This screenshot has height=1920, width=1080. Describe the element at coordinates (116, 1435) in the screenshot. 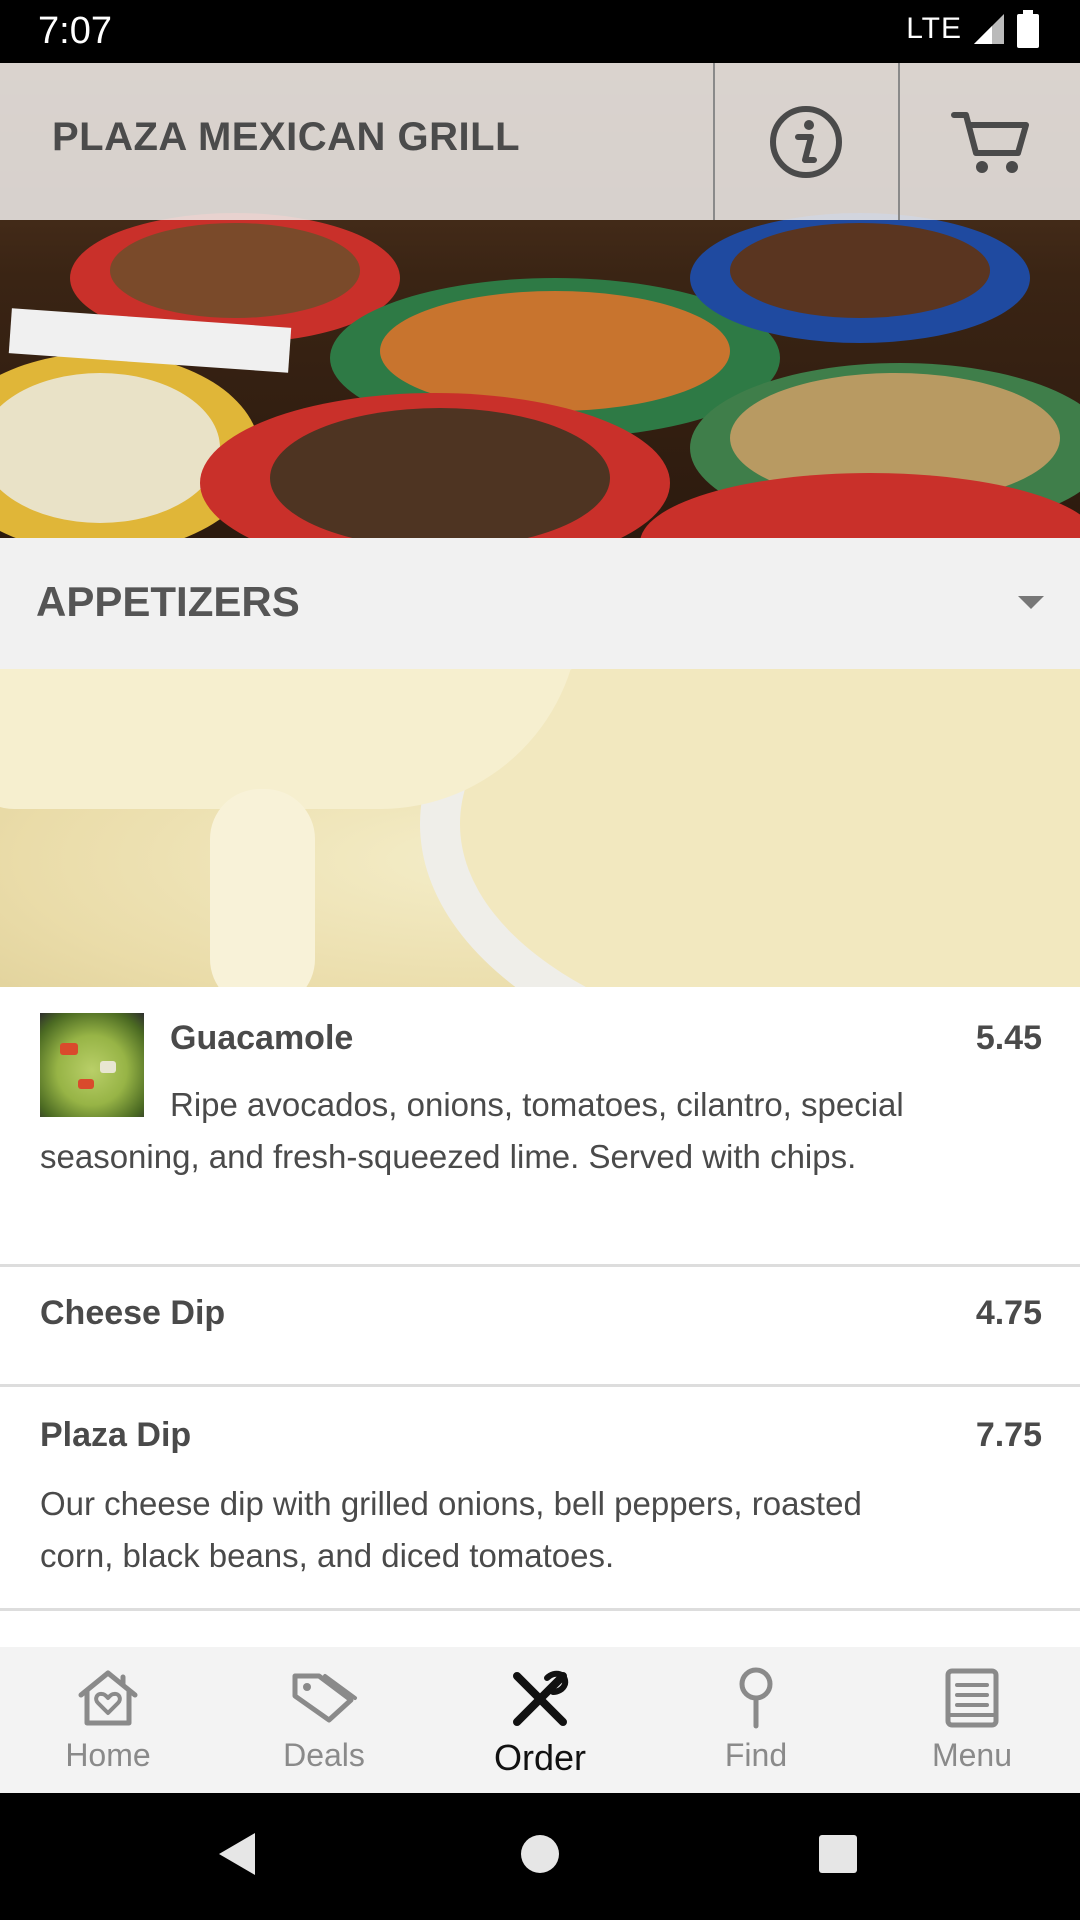

I see `item-name: Plaza Dip` at that location.